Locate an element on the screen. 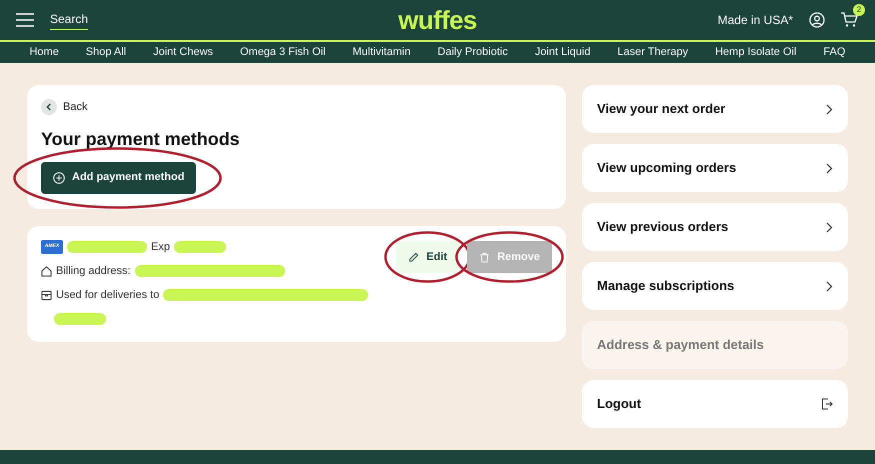  account-menu-item: Manage subscriptions is located at coordinates (715, 286).